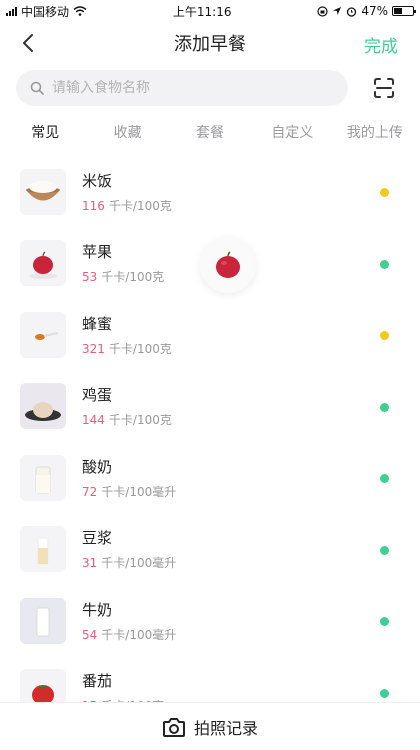  What do you see at coordinates (90, 491) in the screenshot?
I see `calorie-value: 72` at bounding box center [90, 491].